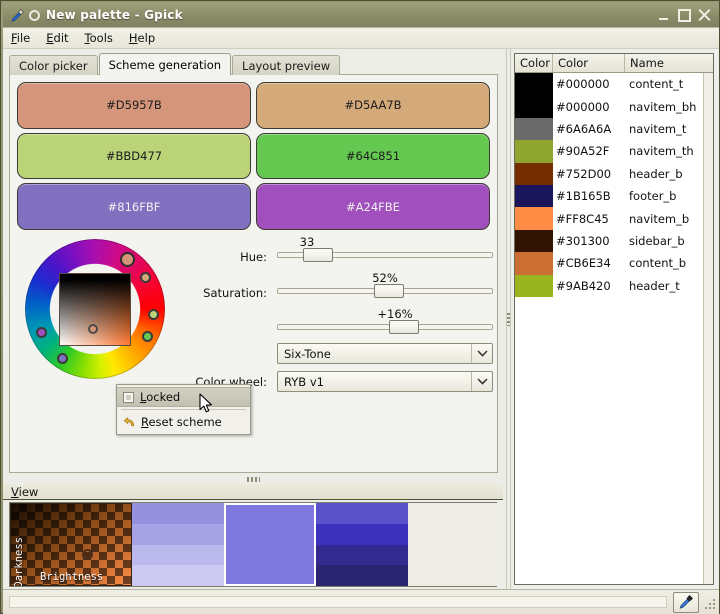  What do you see at coordinates (658, 128) in the screenshot?
I see `palette-row-name: navitem_t` at bounding box center [658, 128].